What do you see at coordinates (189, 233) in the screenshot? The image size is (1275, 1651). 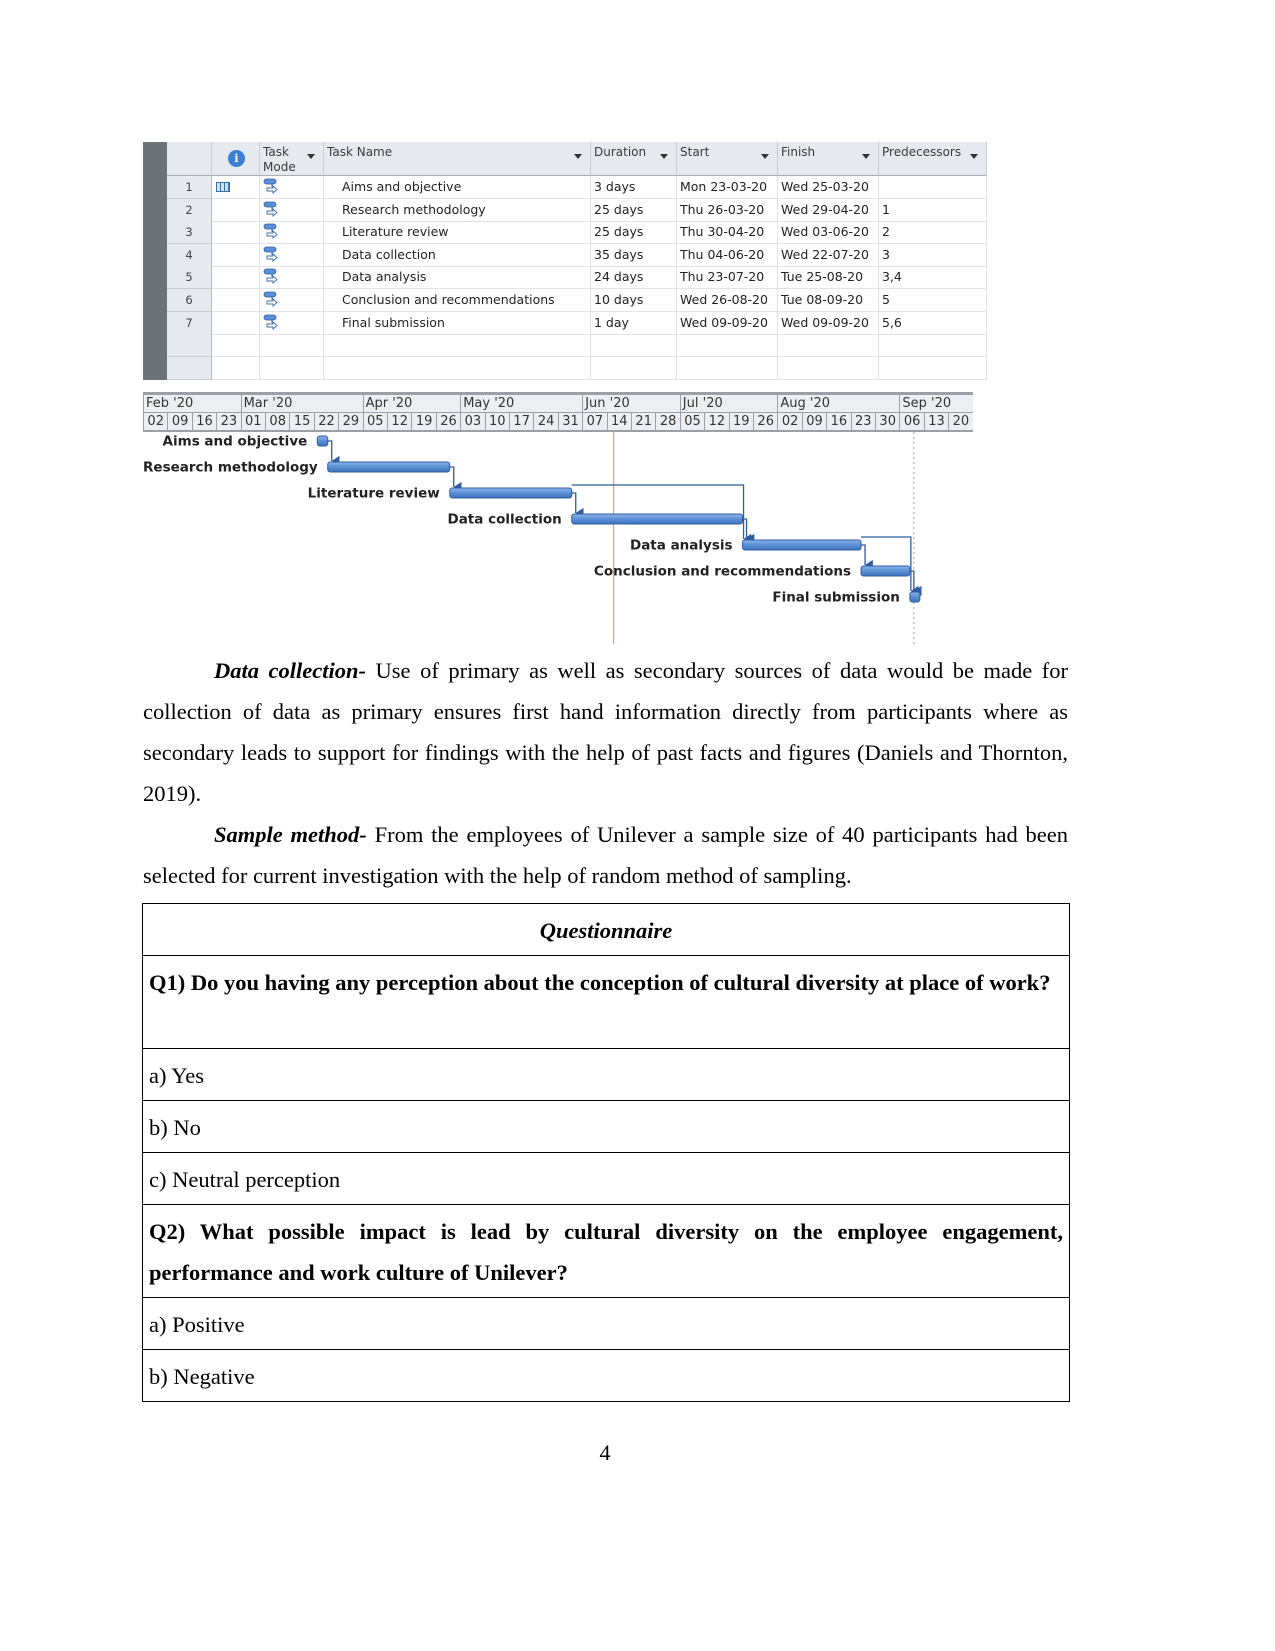 I see `row-number: 3` at bounding box center [189, 233].